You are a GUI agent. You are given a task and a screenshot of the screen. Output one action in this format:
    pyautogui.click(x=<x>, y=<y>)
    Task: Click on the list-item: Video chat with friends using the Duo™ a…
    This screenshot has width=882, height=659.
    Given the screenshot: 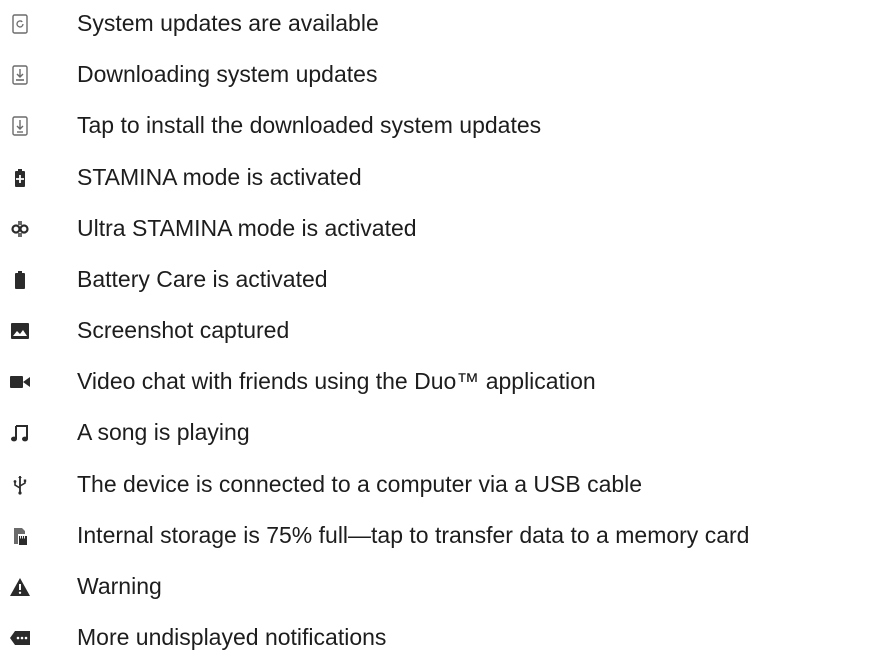 What is the action you would take?
    pyautogui.click(x=441, y=381)
    